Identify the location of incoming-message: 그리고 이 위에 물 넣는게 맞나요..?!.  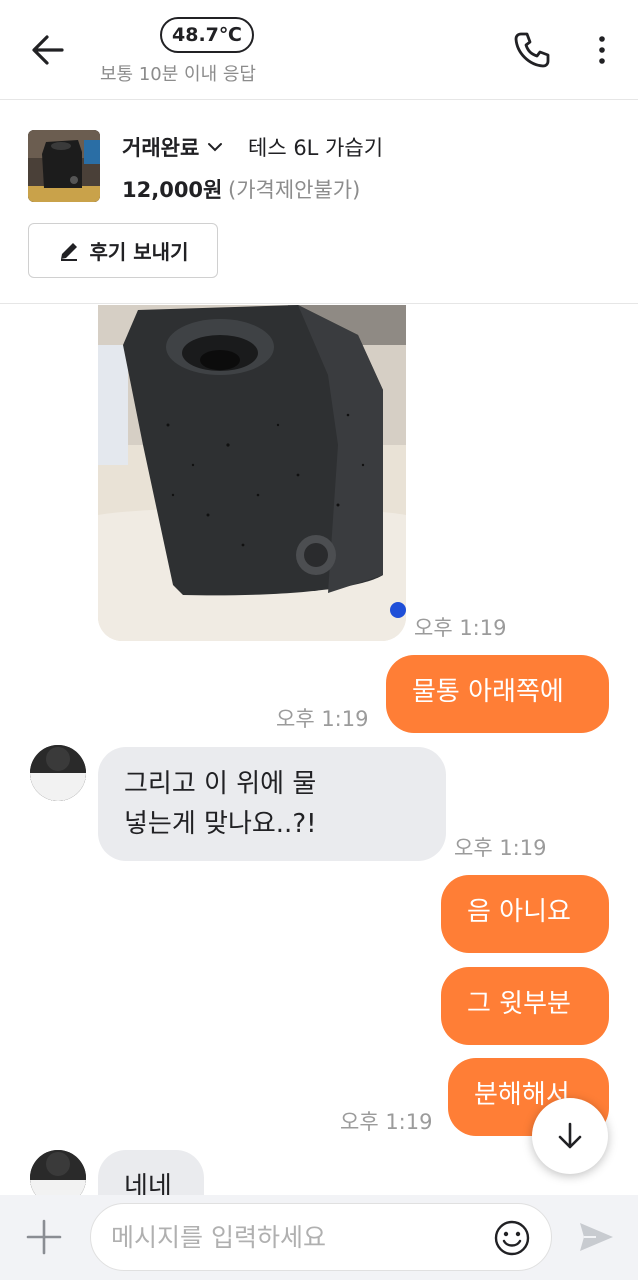
(272, 804).